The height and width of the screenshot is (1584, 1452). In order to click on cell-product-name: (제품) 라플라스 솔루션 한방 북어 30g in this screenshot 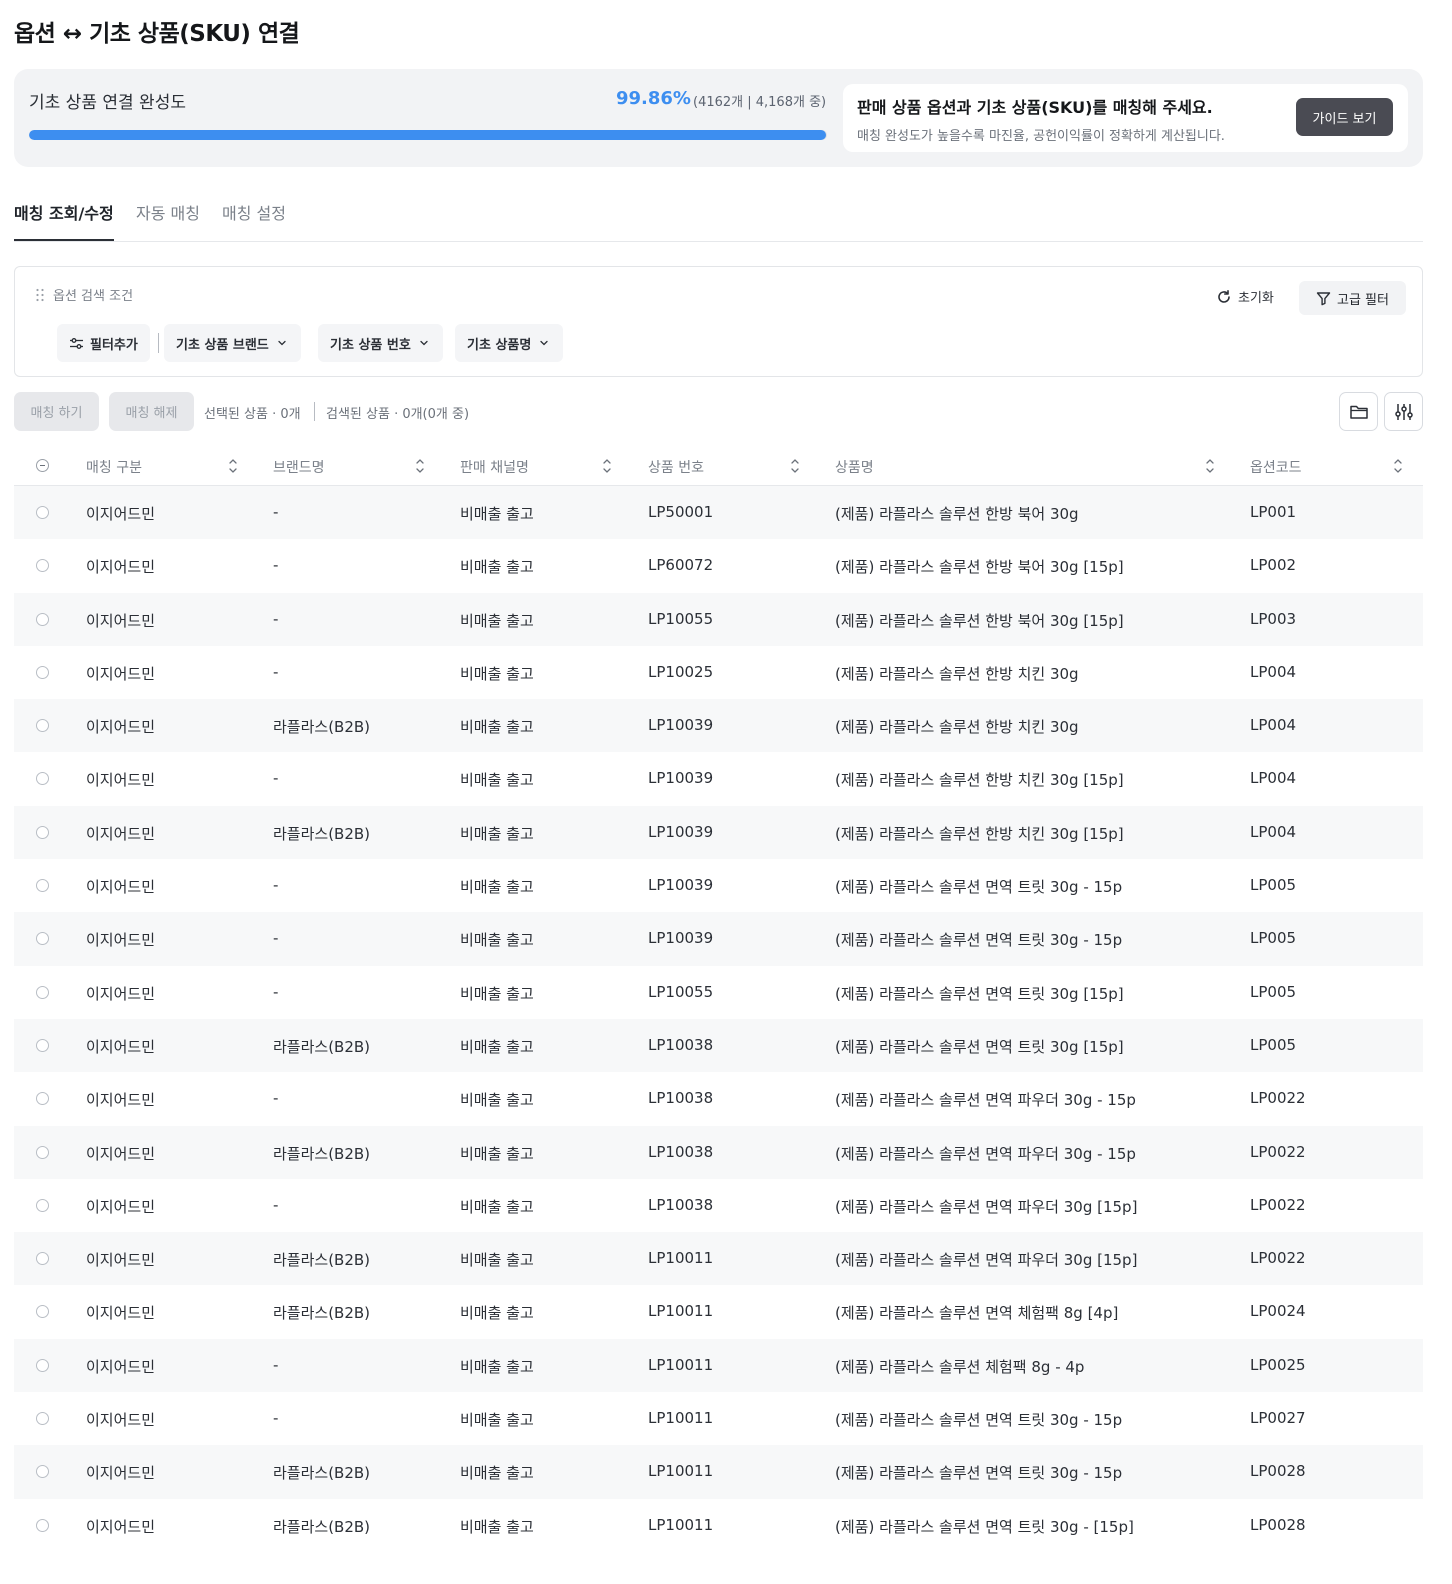, I will do `click(957, 514)`.